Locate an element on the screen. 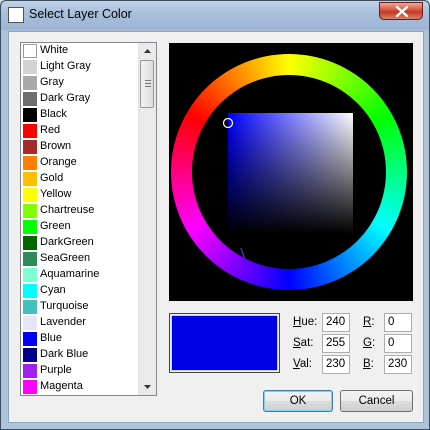  list-item: Dark Blue is located at coordinates (80, 355).